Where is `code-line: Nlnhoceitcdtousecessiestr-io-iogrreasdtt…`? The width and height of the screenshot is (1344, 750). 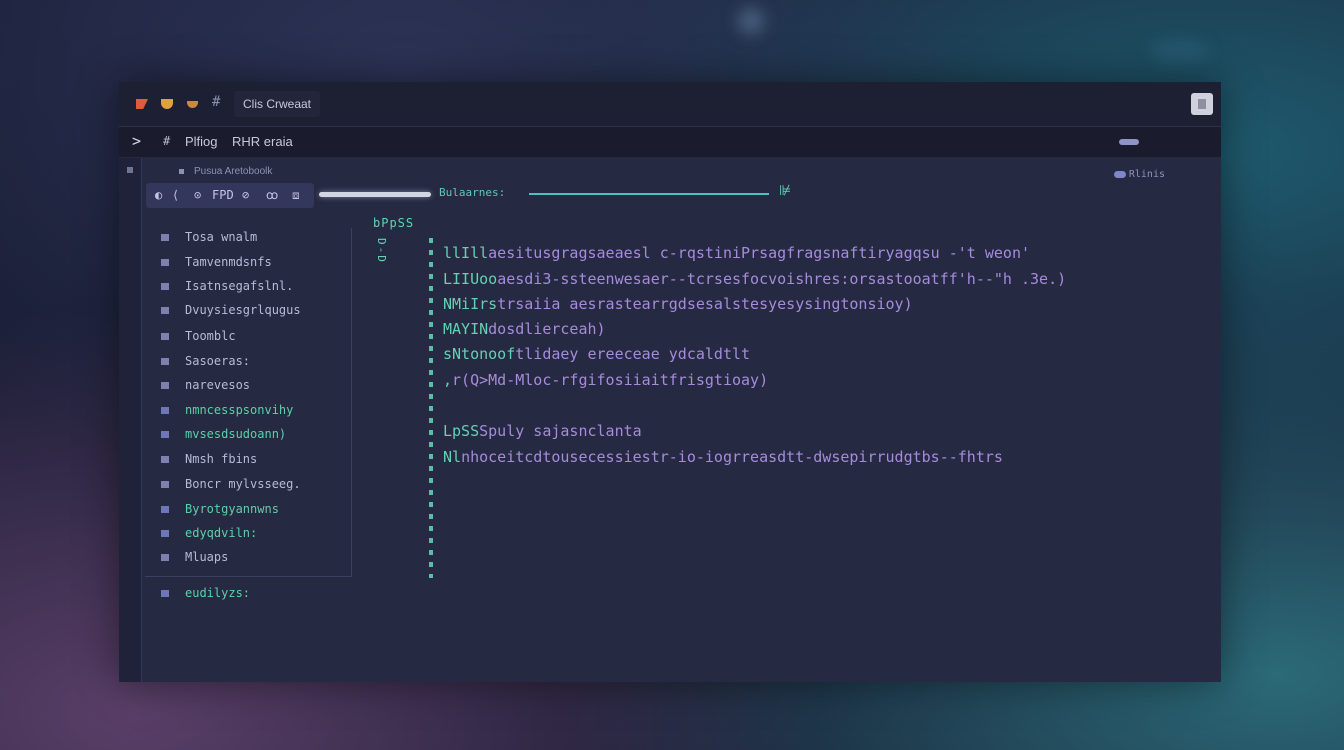
code-line: Nlnhoceitcdtousecessiestr-io-iogrreasdtt… is located at coordinates (723, 457).